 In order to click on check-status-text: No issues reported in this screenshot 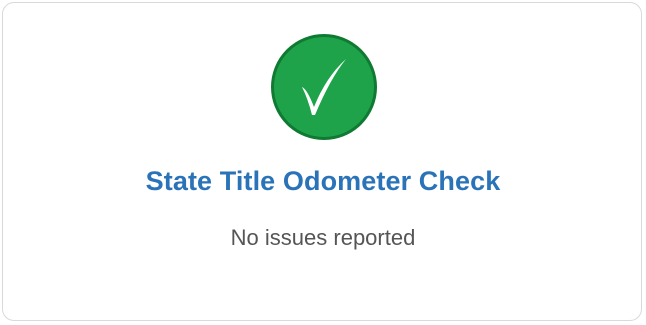, I will do `click(323, 237)`.